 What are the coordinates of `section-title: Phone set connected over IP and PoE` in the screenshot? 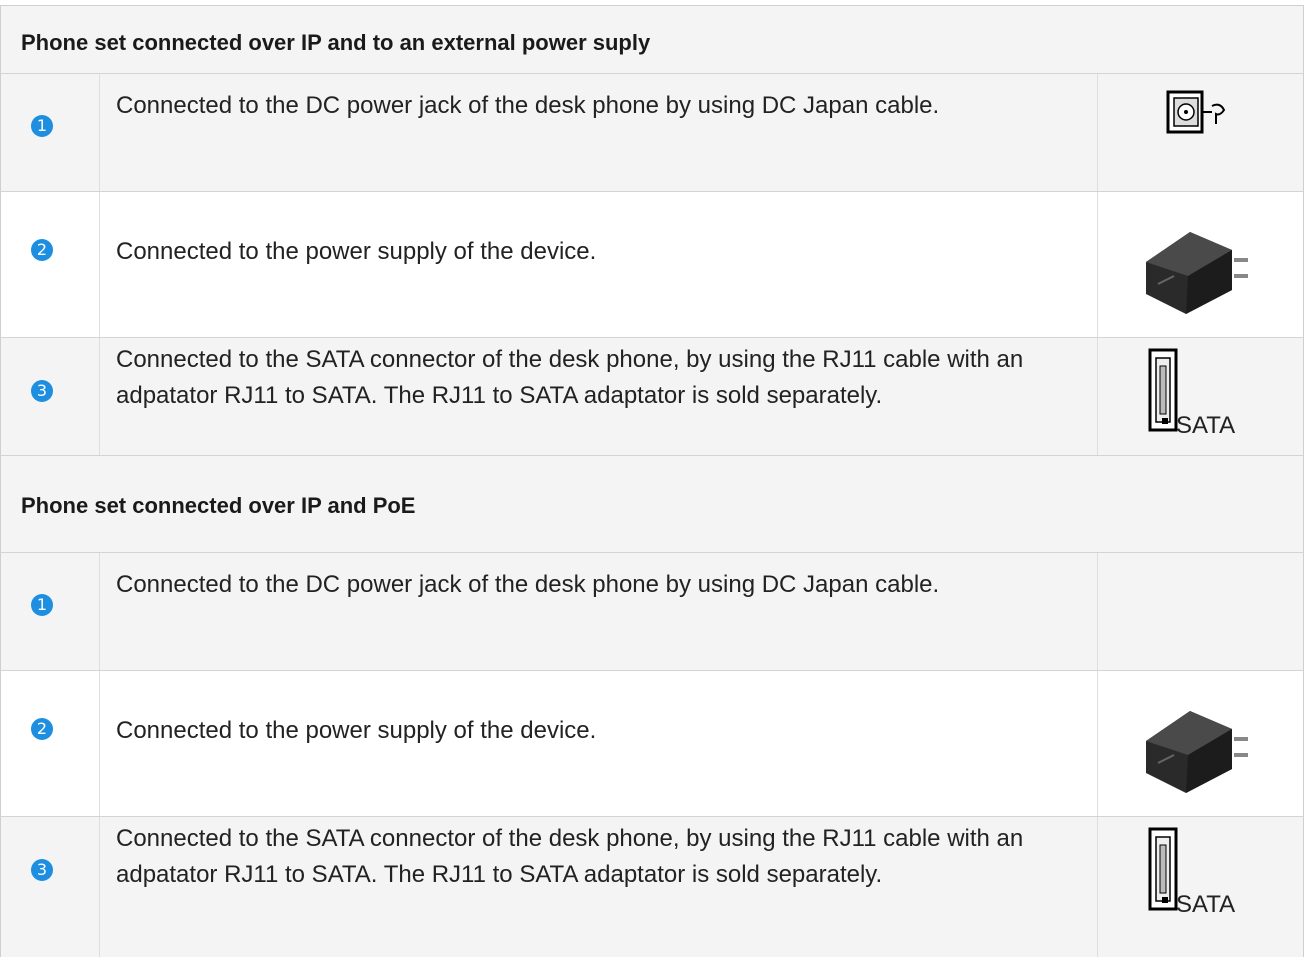 It's located at (218, 505).